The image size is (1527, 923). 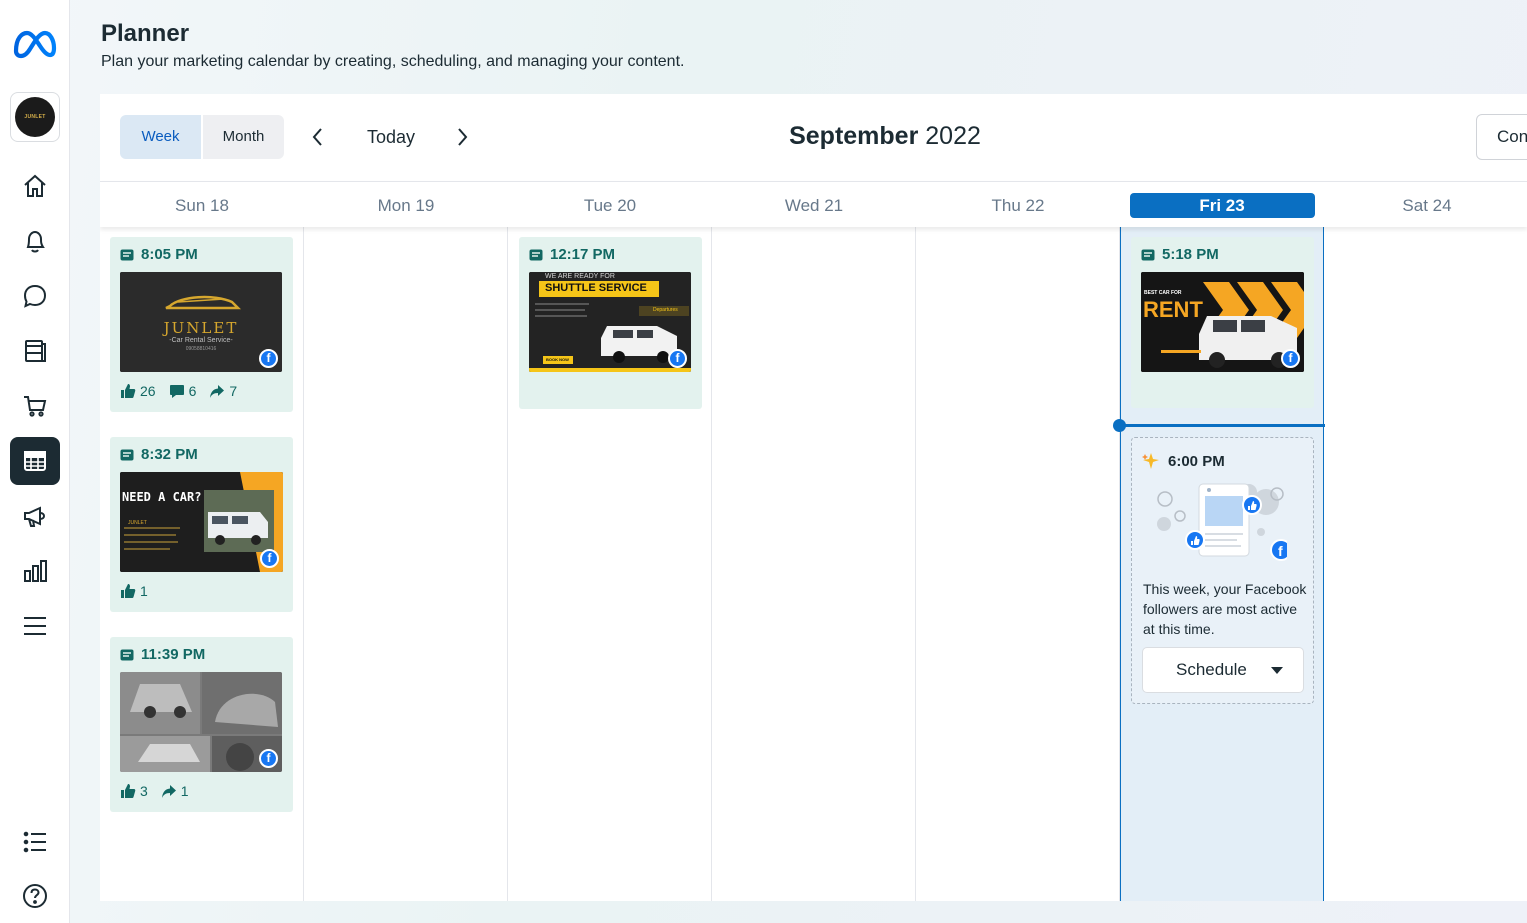 I want to click on post-time: 5:18 PM, so click(x=1180, y=254).